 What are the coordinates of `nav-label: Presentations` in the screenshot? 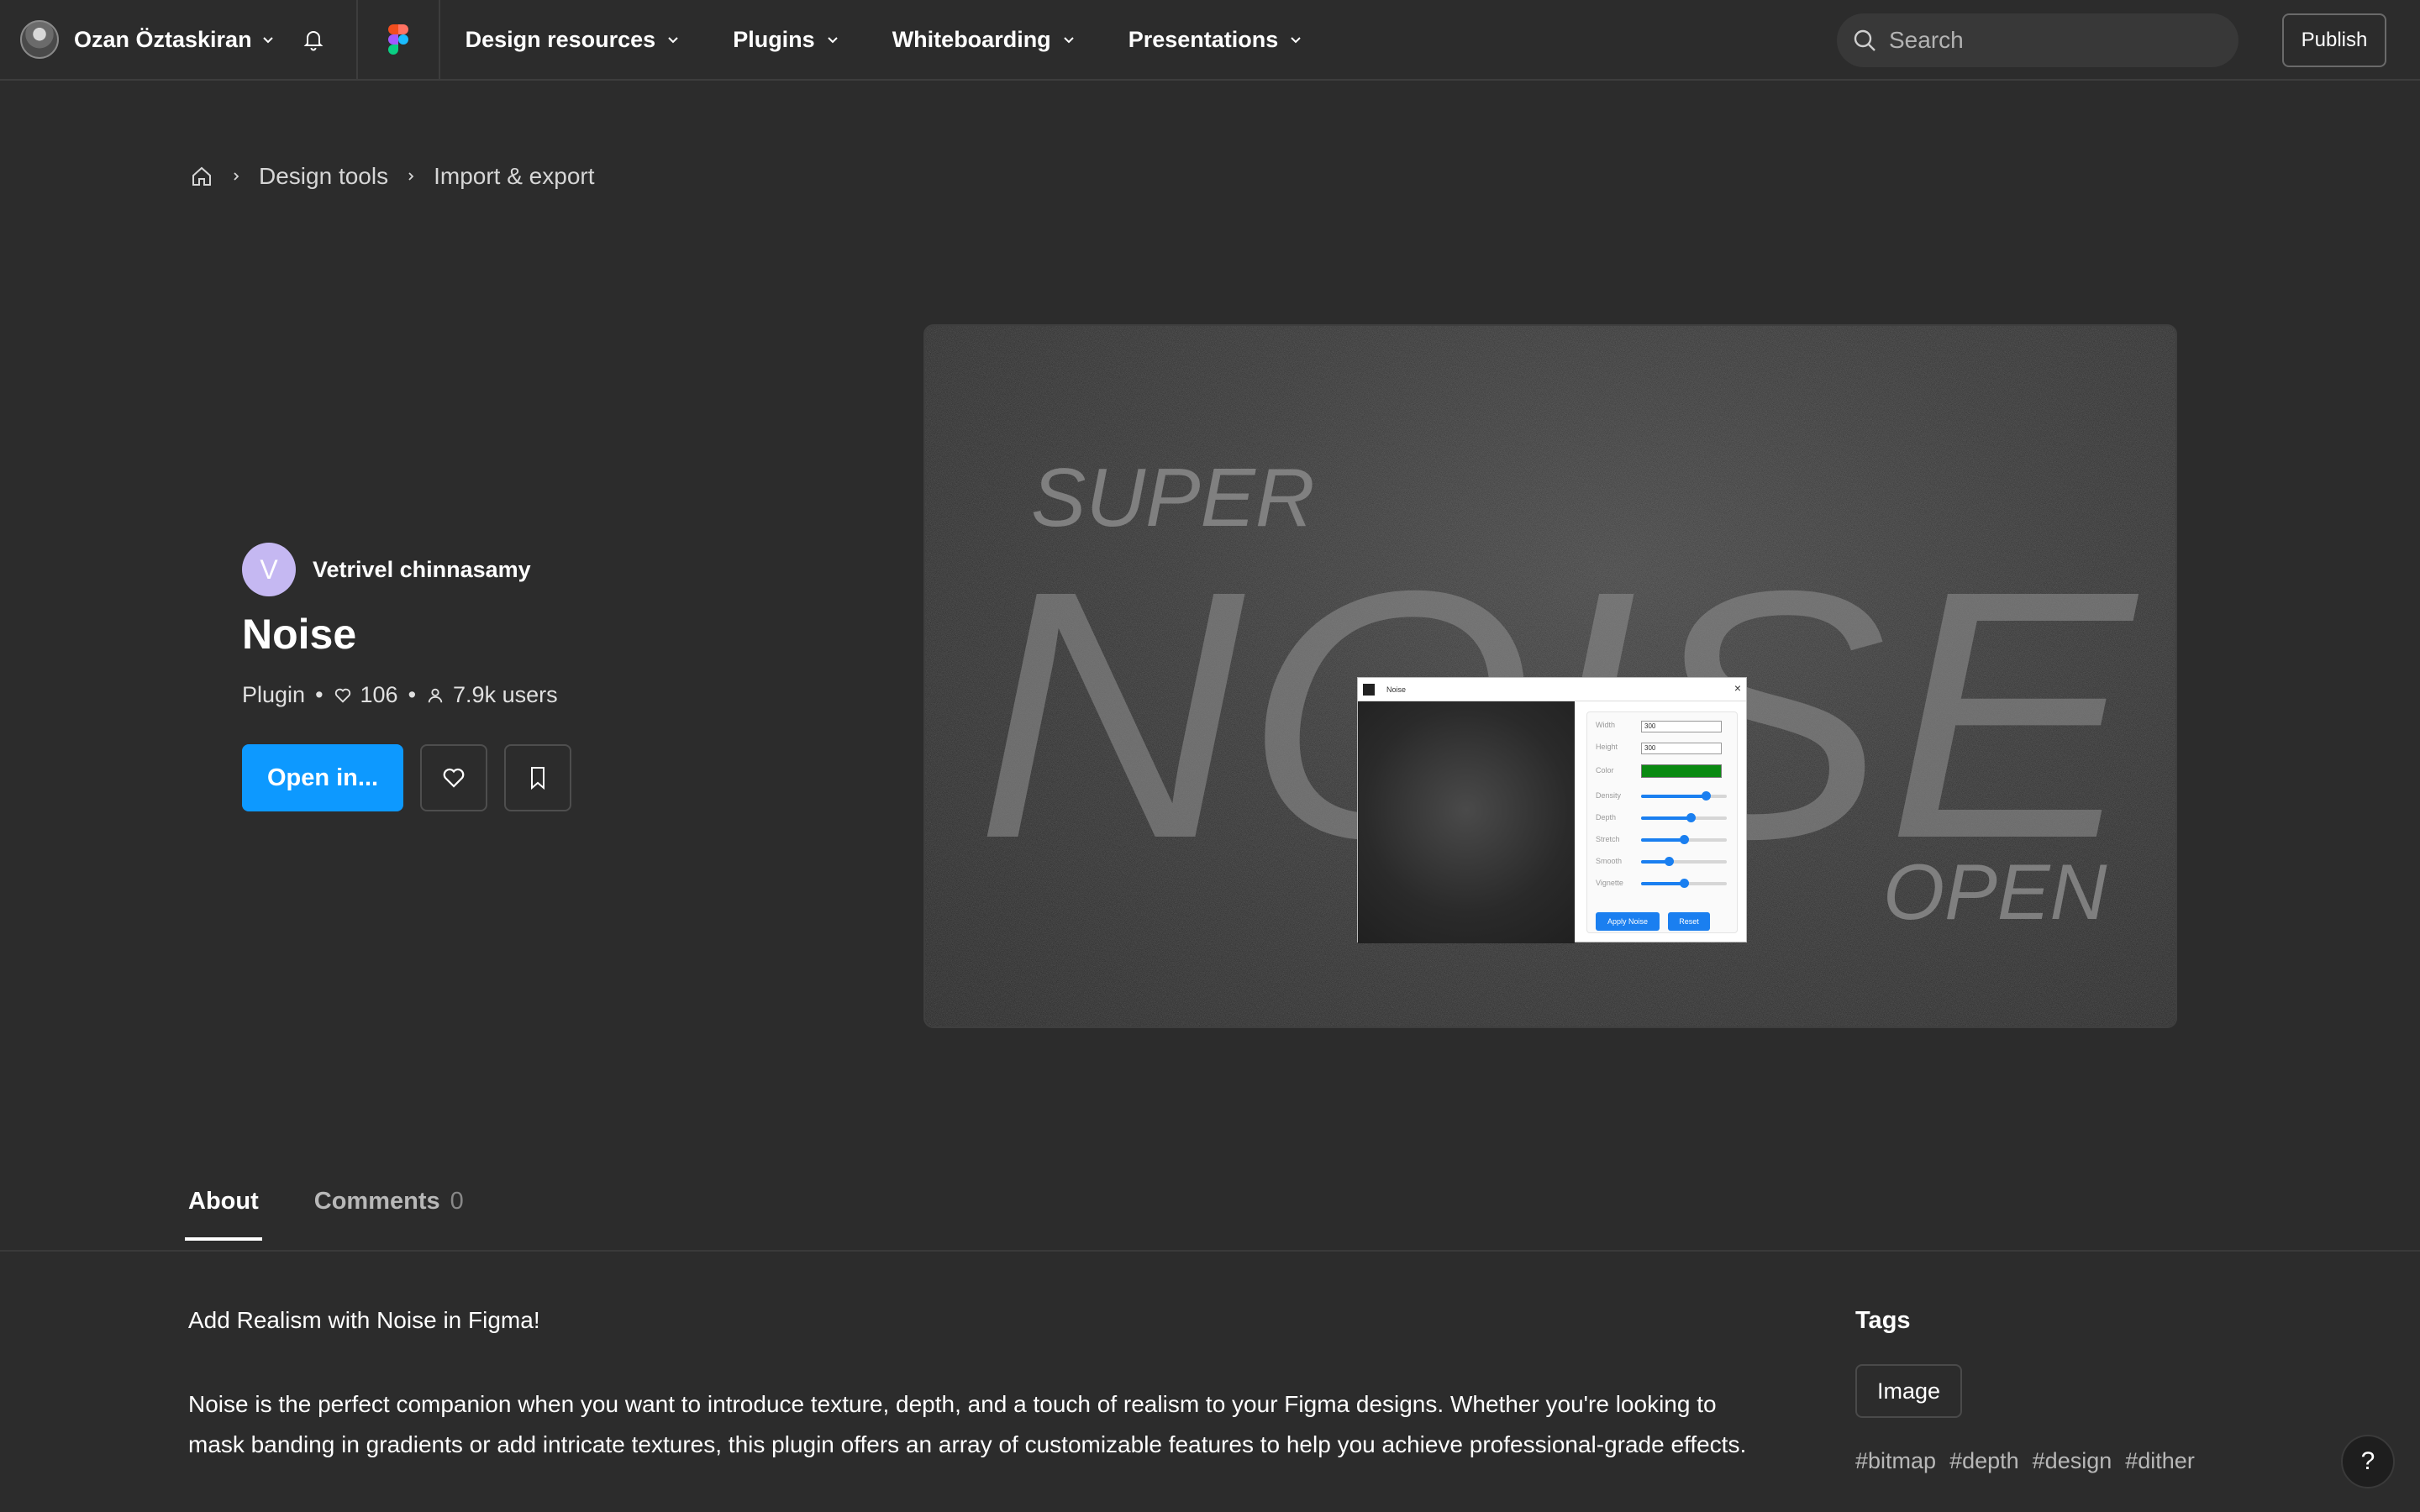 It's located at (1203, 39).